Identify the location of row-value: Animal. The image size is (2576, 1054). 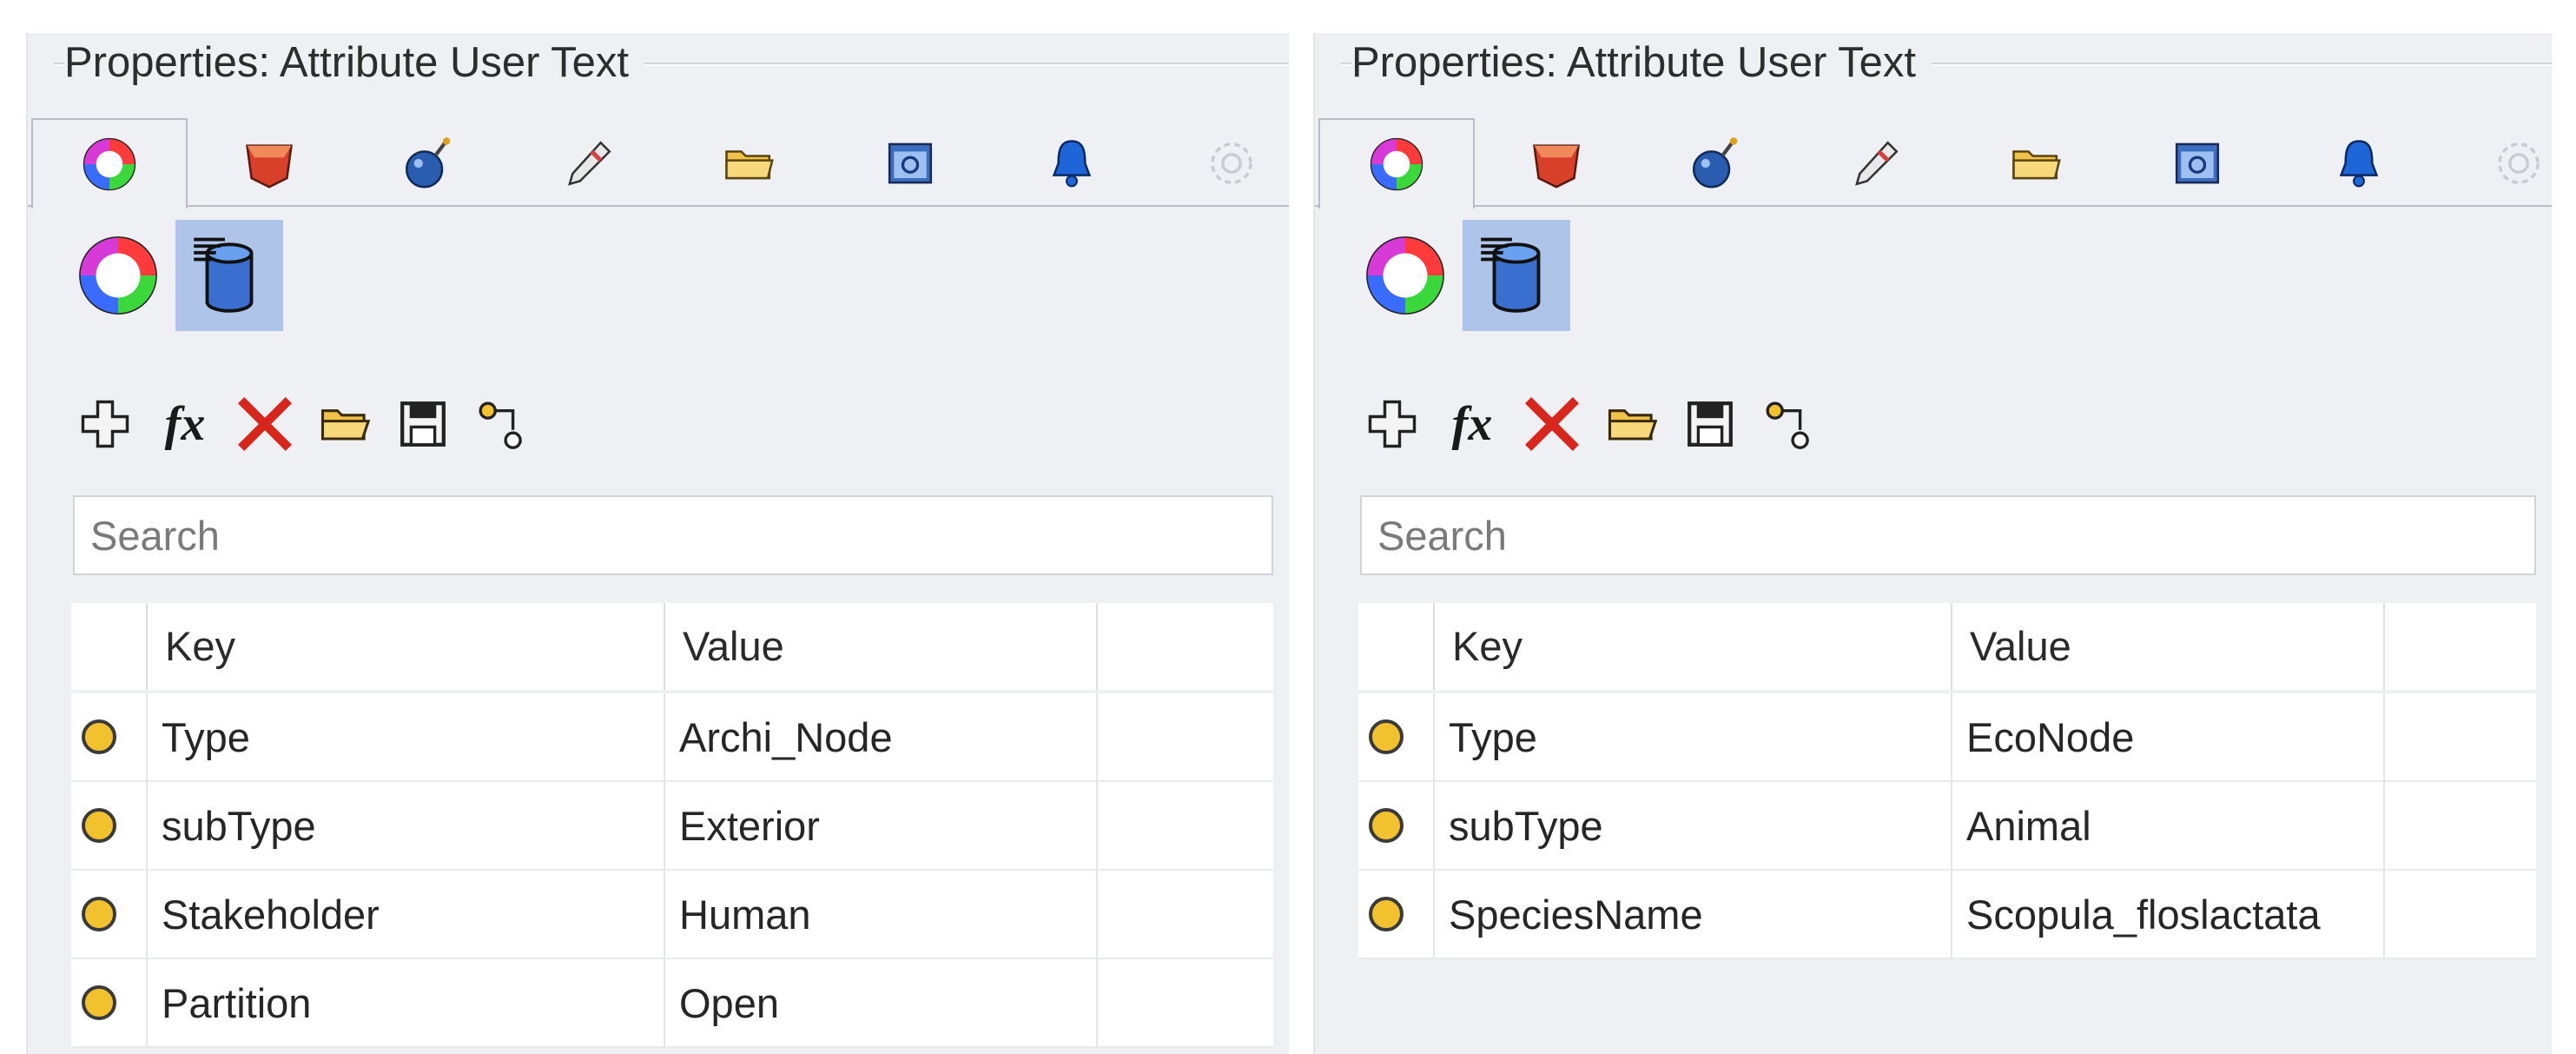
(2022, 826).